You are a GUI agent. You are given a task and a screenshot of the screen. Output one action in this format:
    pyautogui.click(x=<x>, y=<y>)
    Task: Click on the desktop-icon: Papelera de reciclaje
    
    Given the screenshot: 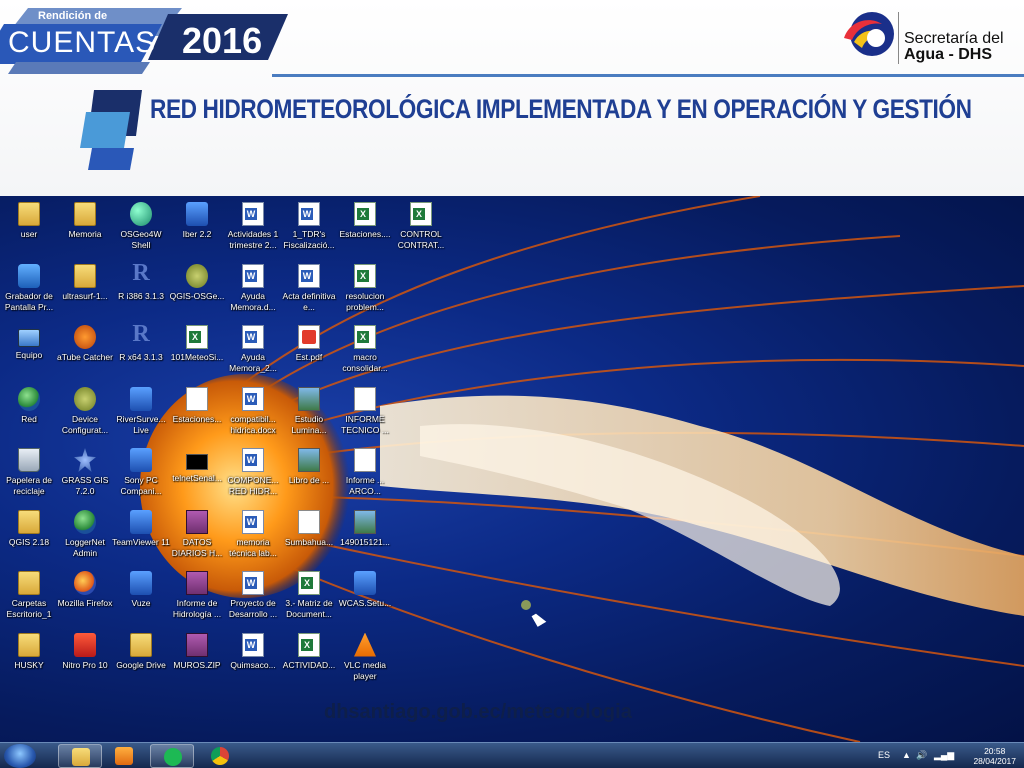 What is the action you would take?
    pyautogui.click(x=29, y=475)
    